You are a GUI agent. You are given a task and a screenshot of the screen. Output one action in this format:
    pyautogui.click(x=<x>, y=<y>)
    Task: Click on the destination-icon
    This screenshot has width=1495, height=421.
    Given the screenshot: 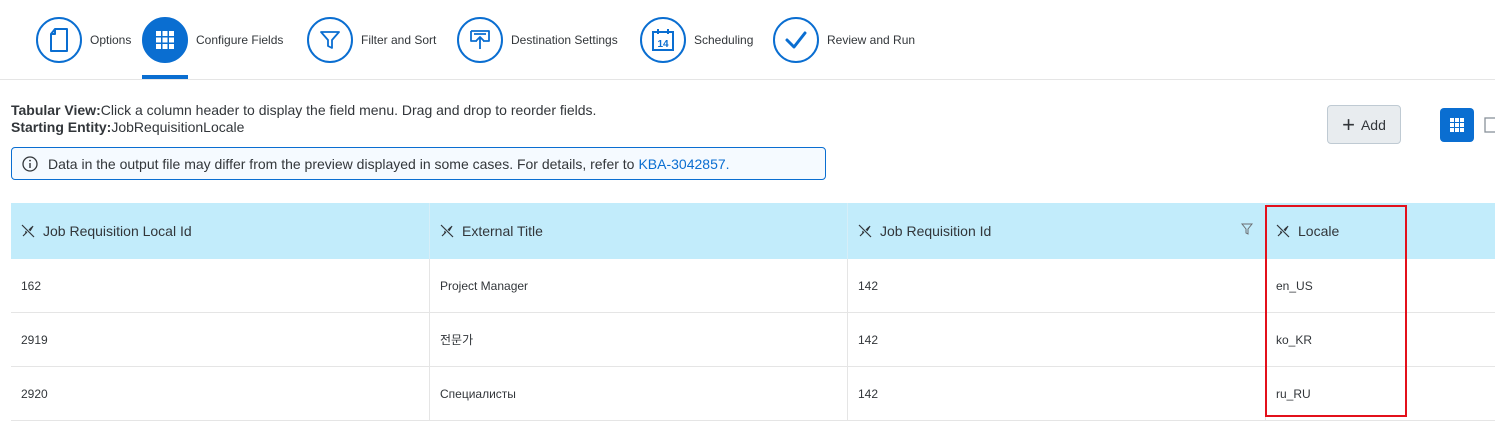 What is the action you would take?
    pyautogui.click(x=480, y=40)
    